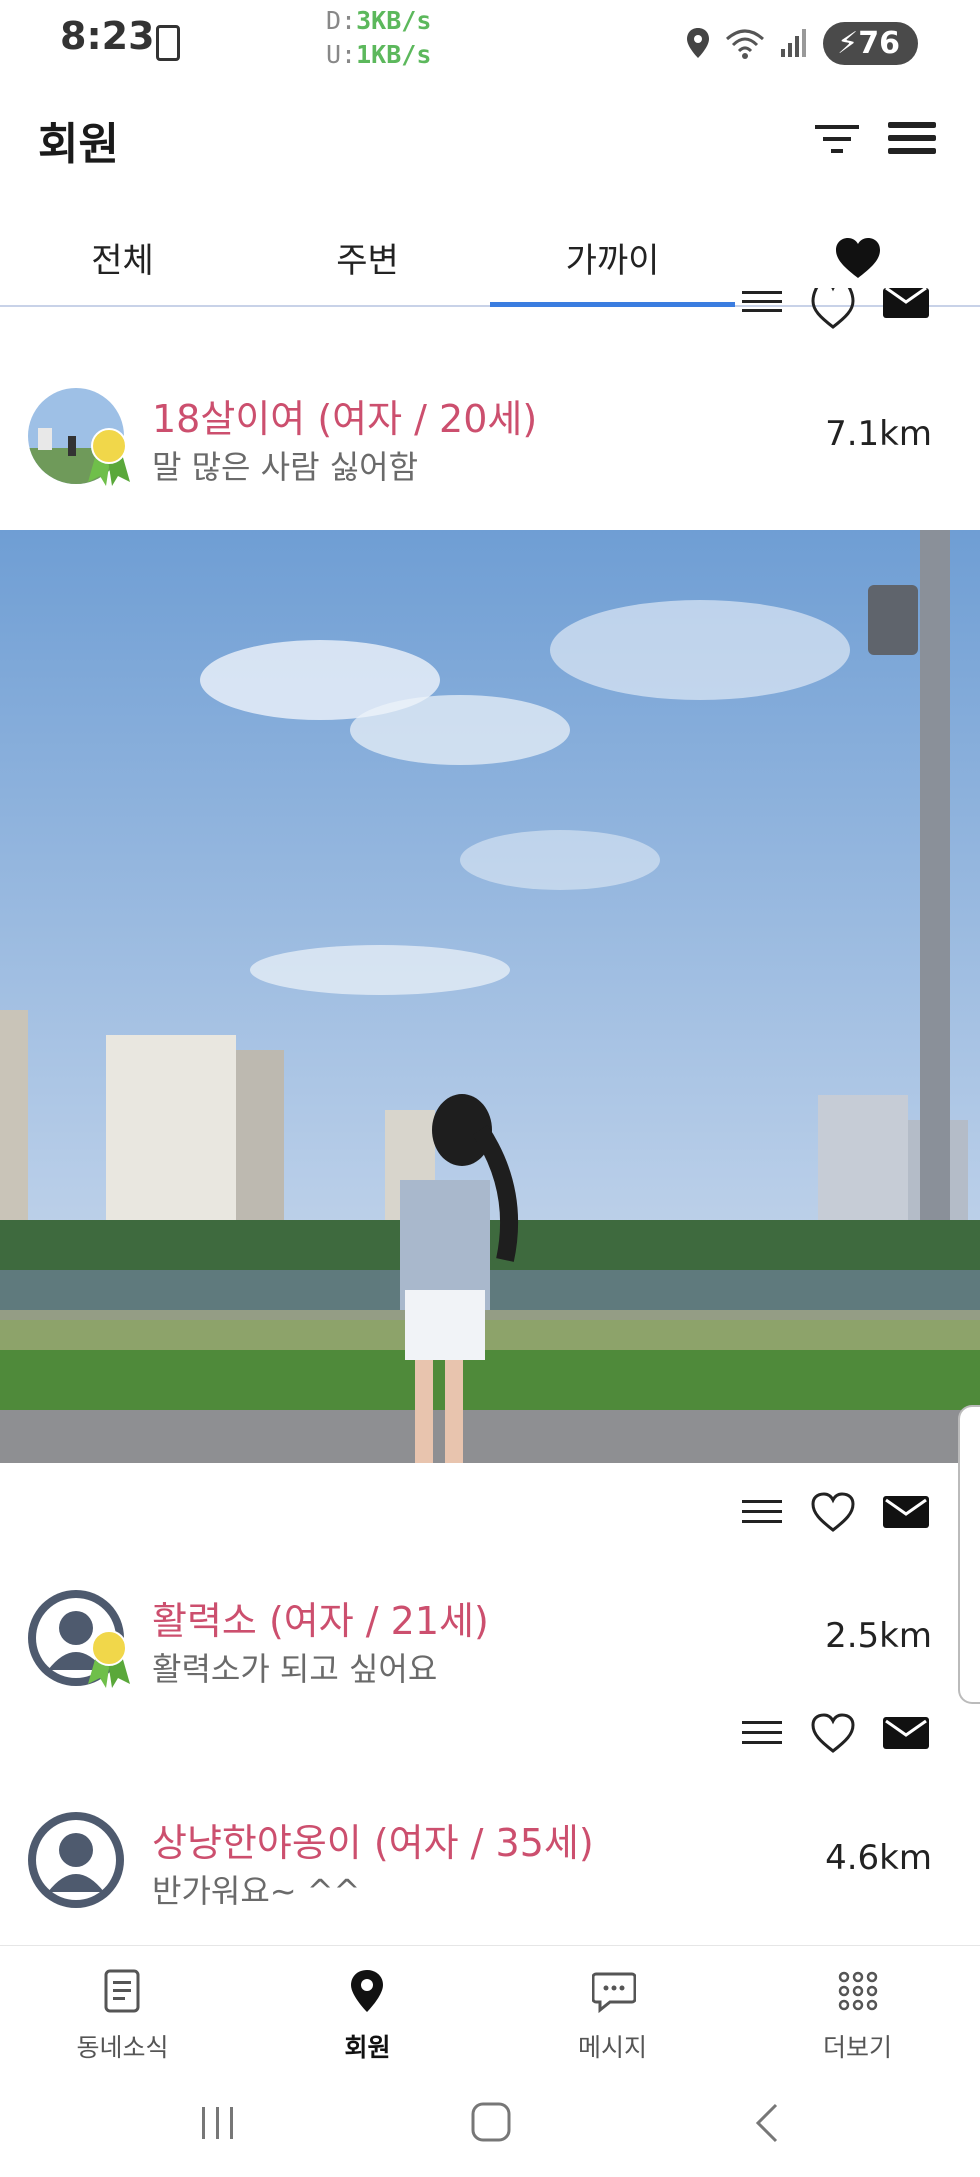 This screenshot has width=980, height=2177. I want to click on avatar, so click(76, 1860).